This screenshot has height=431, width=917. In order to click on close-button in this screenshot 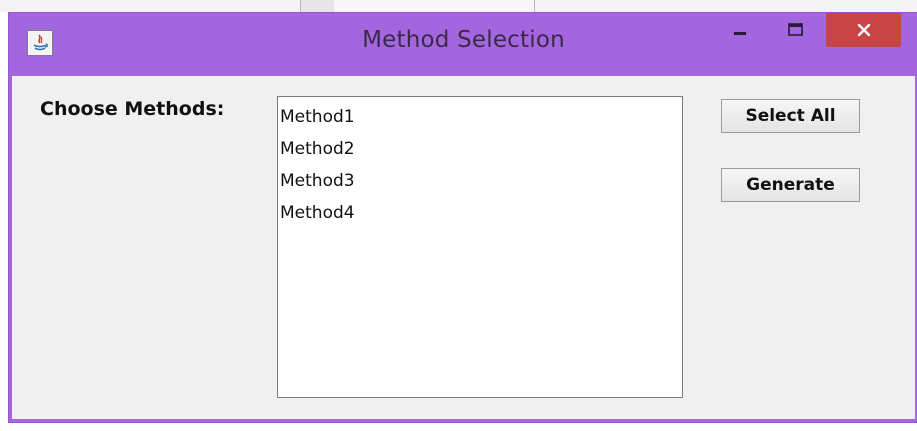, I will do `click(863, 30)`.